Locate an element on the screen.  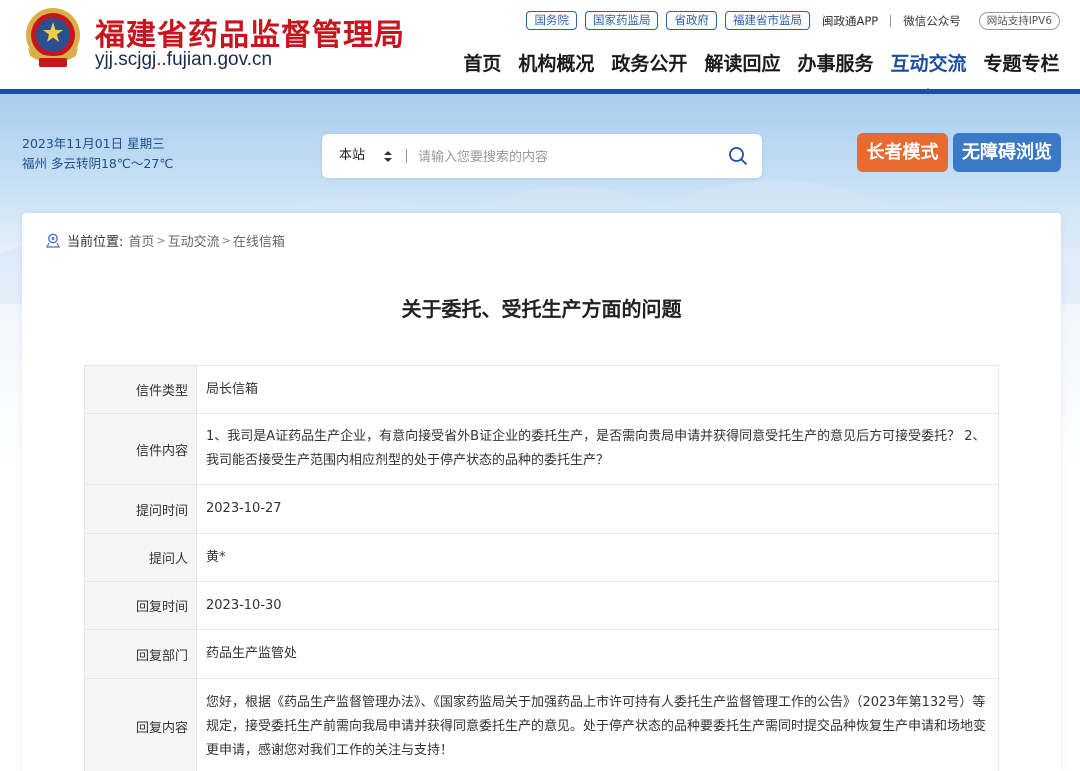
top-links-divider is located at coordinates (891, 20).